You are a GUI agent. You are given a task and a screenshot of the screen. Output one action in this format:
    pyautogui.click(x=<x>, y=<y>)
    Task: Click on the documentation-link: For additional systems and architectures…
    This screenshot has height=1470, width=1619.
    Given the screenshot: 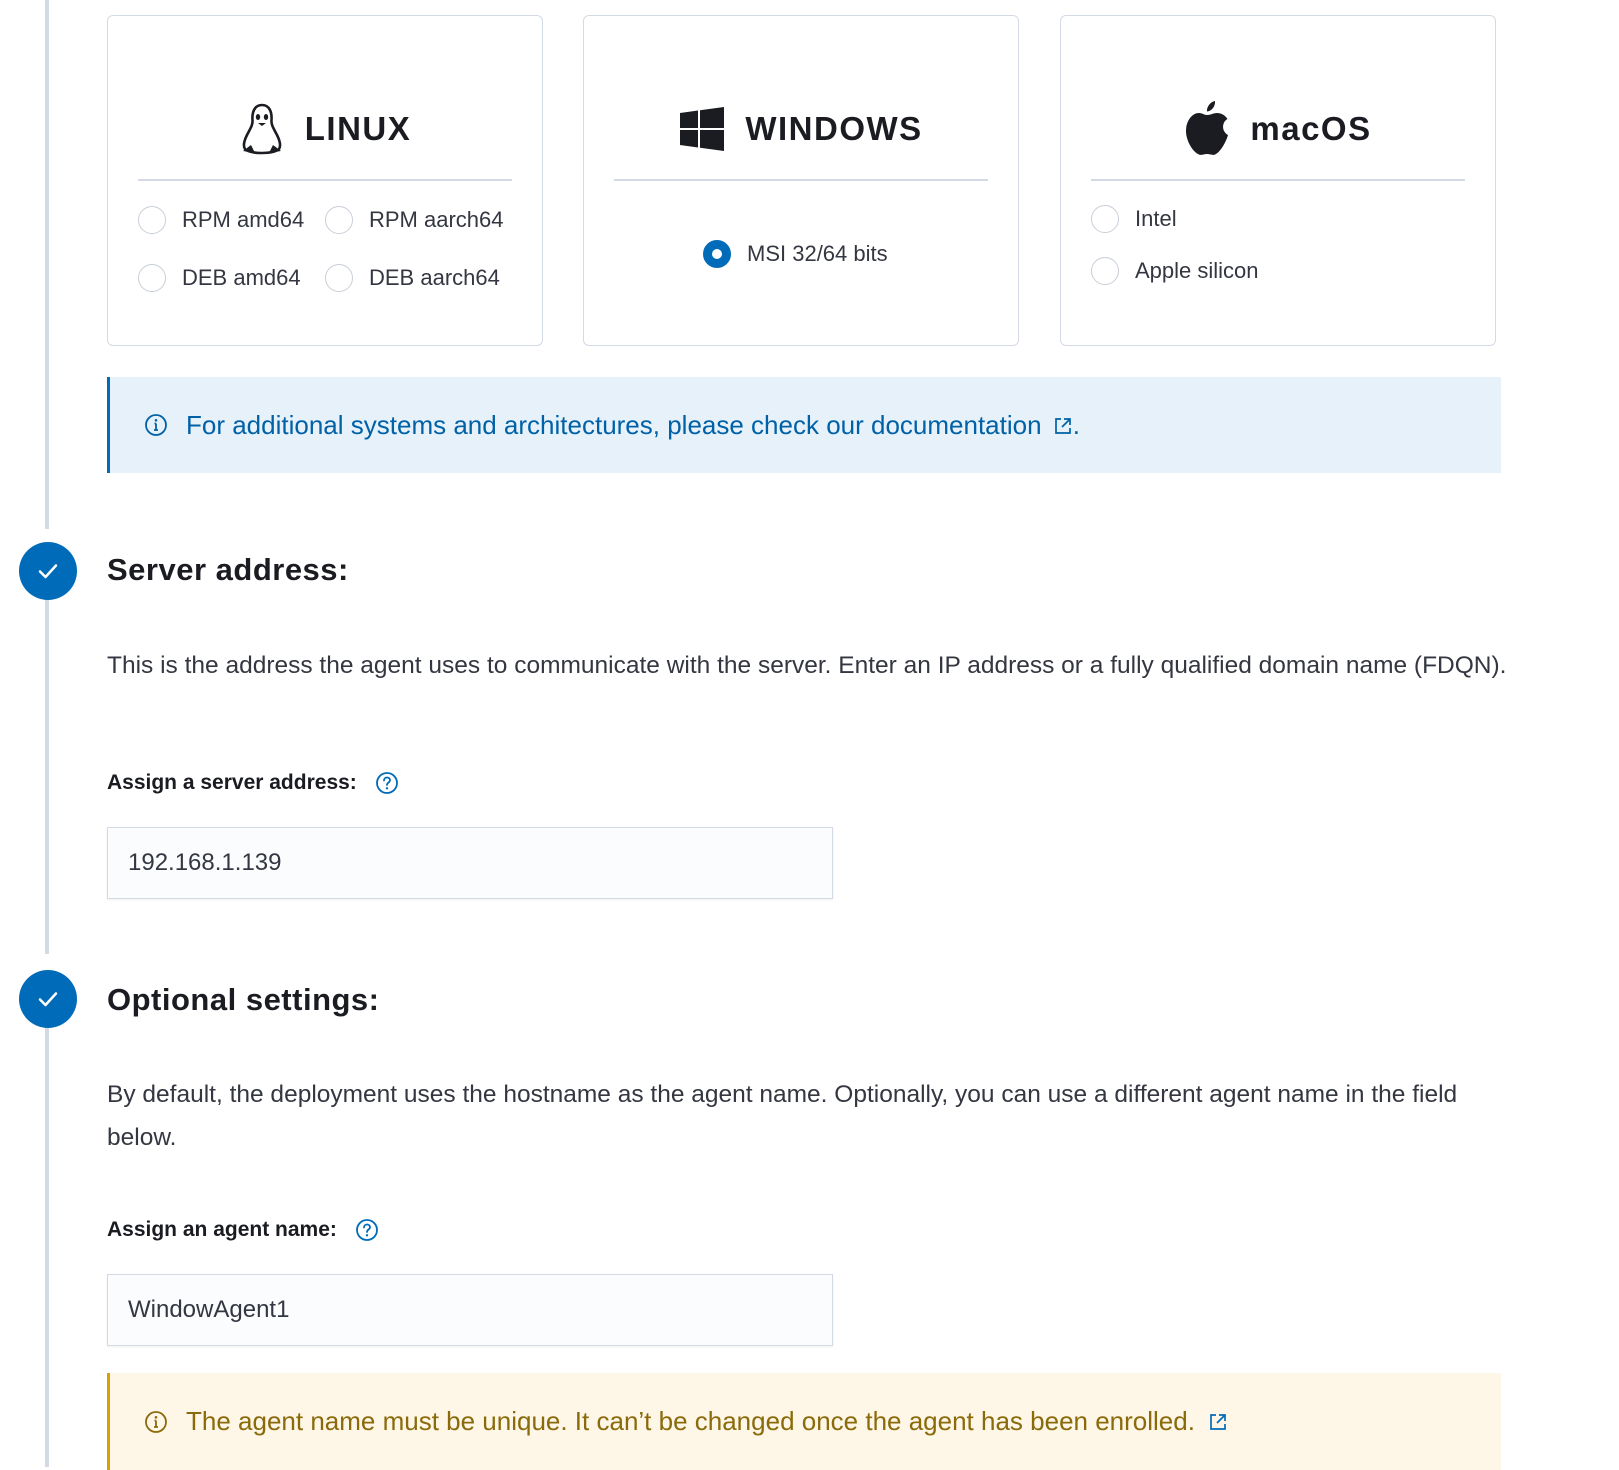 What is the action you would take?
    pyautogui.click(x=614, y=425)
    